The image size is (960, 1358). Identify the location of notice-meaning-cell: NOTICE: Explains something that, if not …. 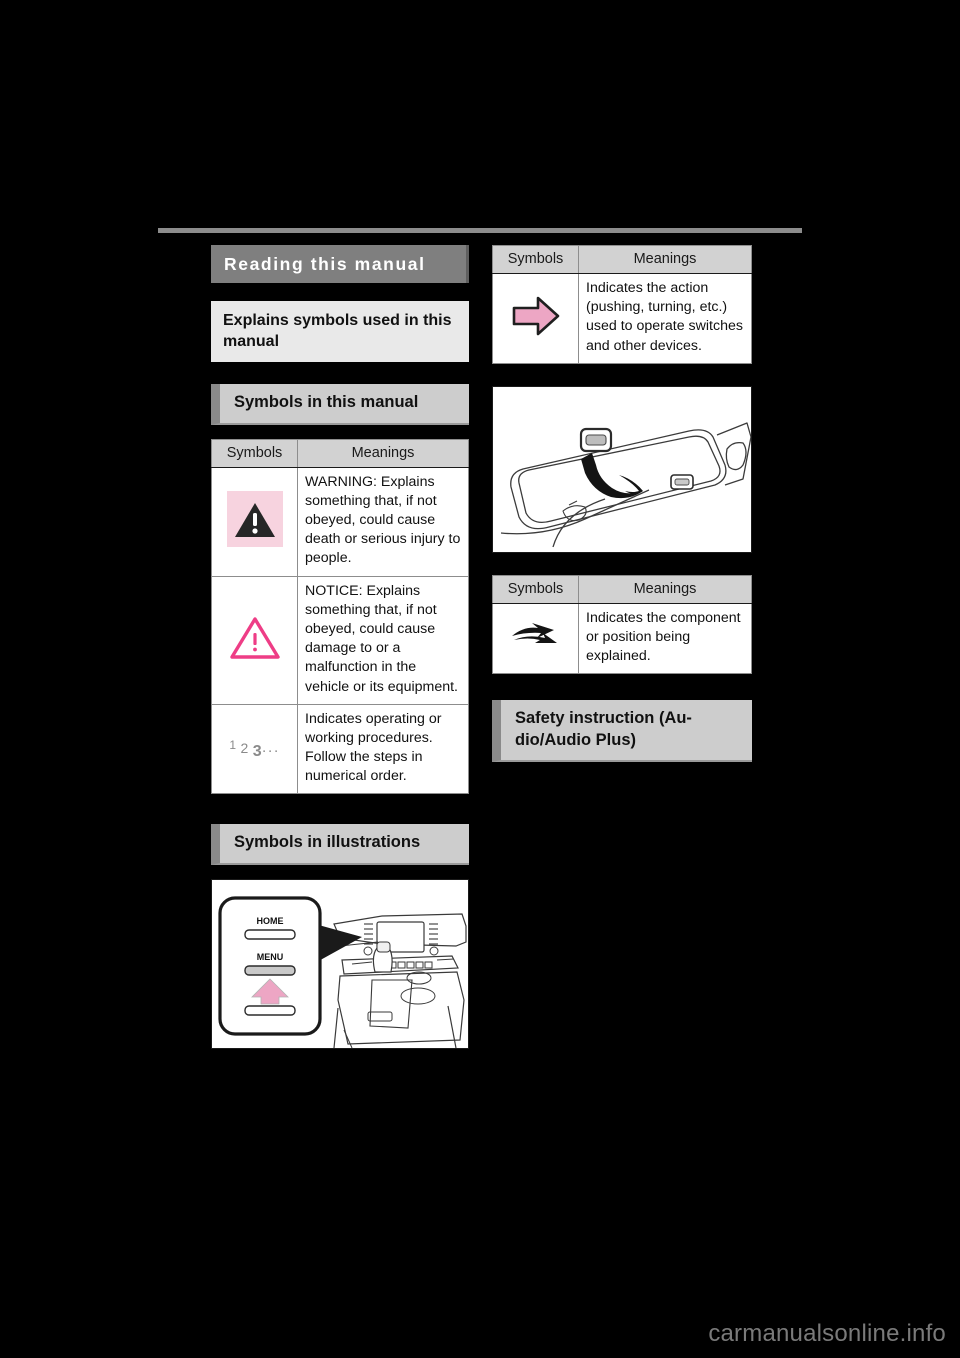
(383, 640).